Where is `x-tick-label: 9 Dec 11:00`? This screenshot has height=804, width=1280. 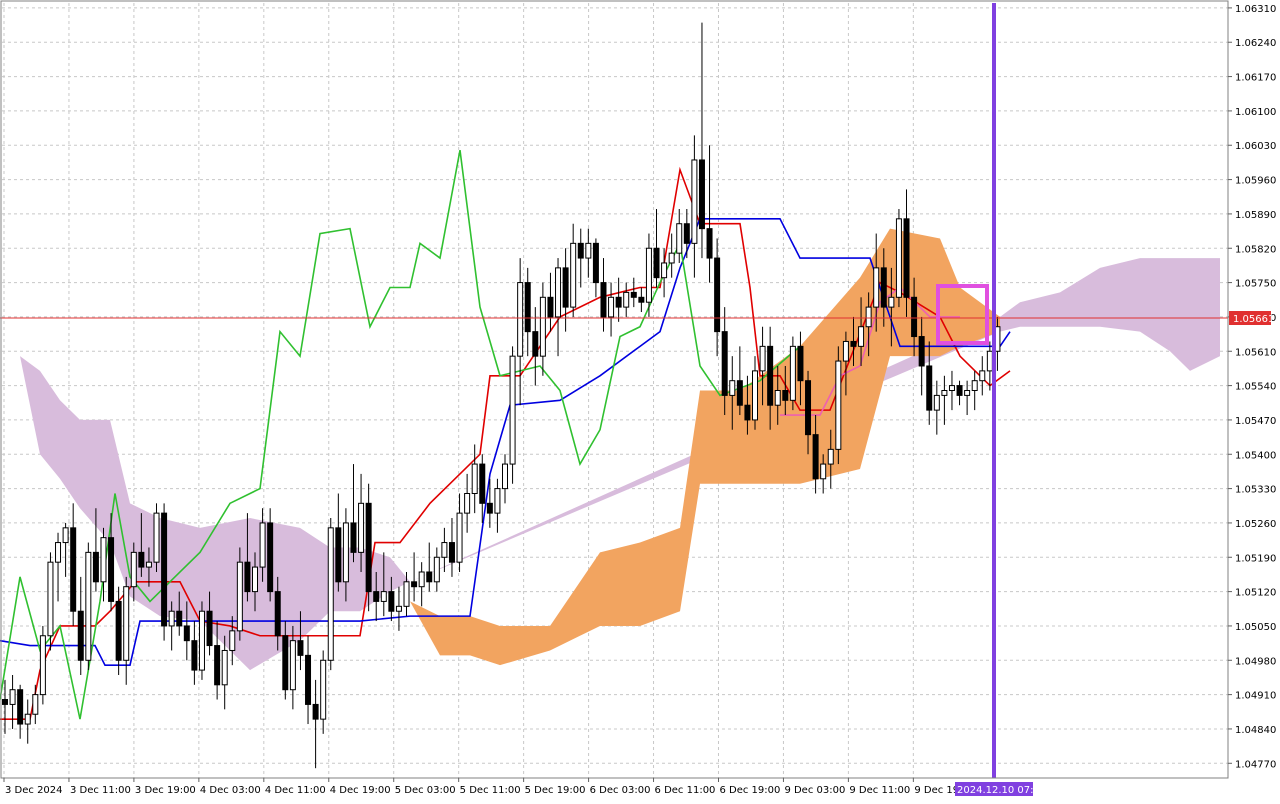 x-tick-label: 9 Dec 11:00 is located at coordinates (879, 790).